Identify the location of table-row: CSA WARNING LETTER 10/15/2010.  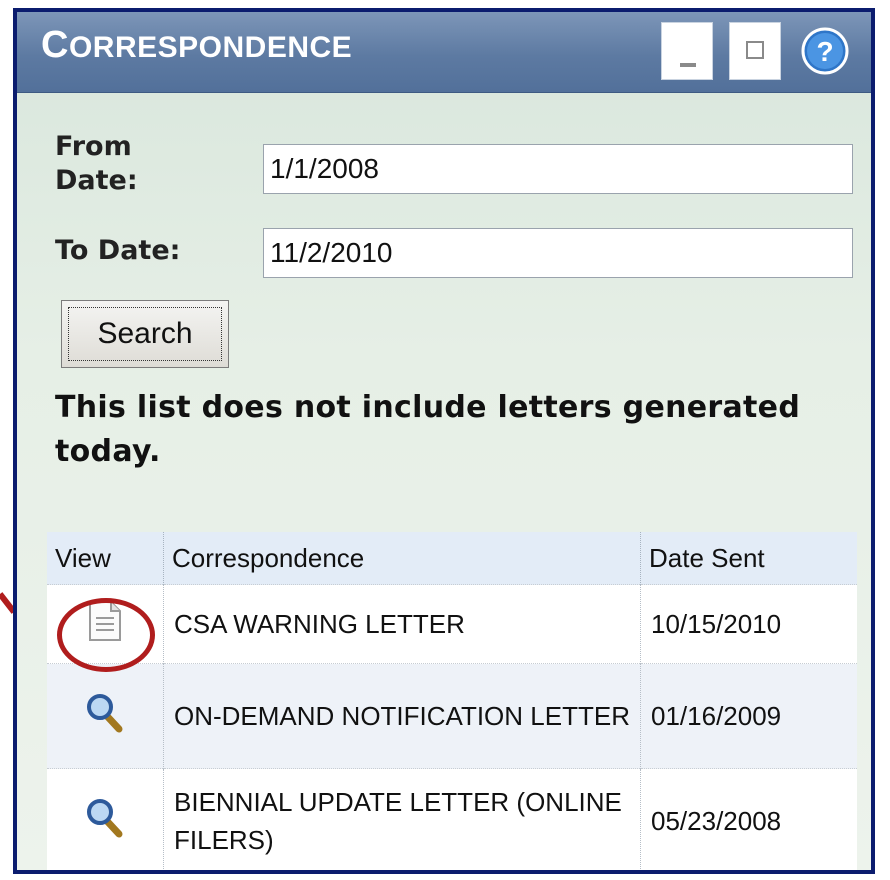
(452, 624).